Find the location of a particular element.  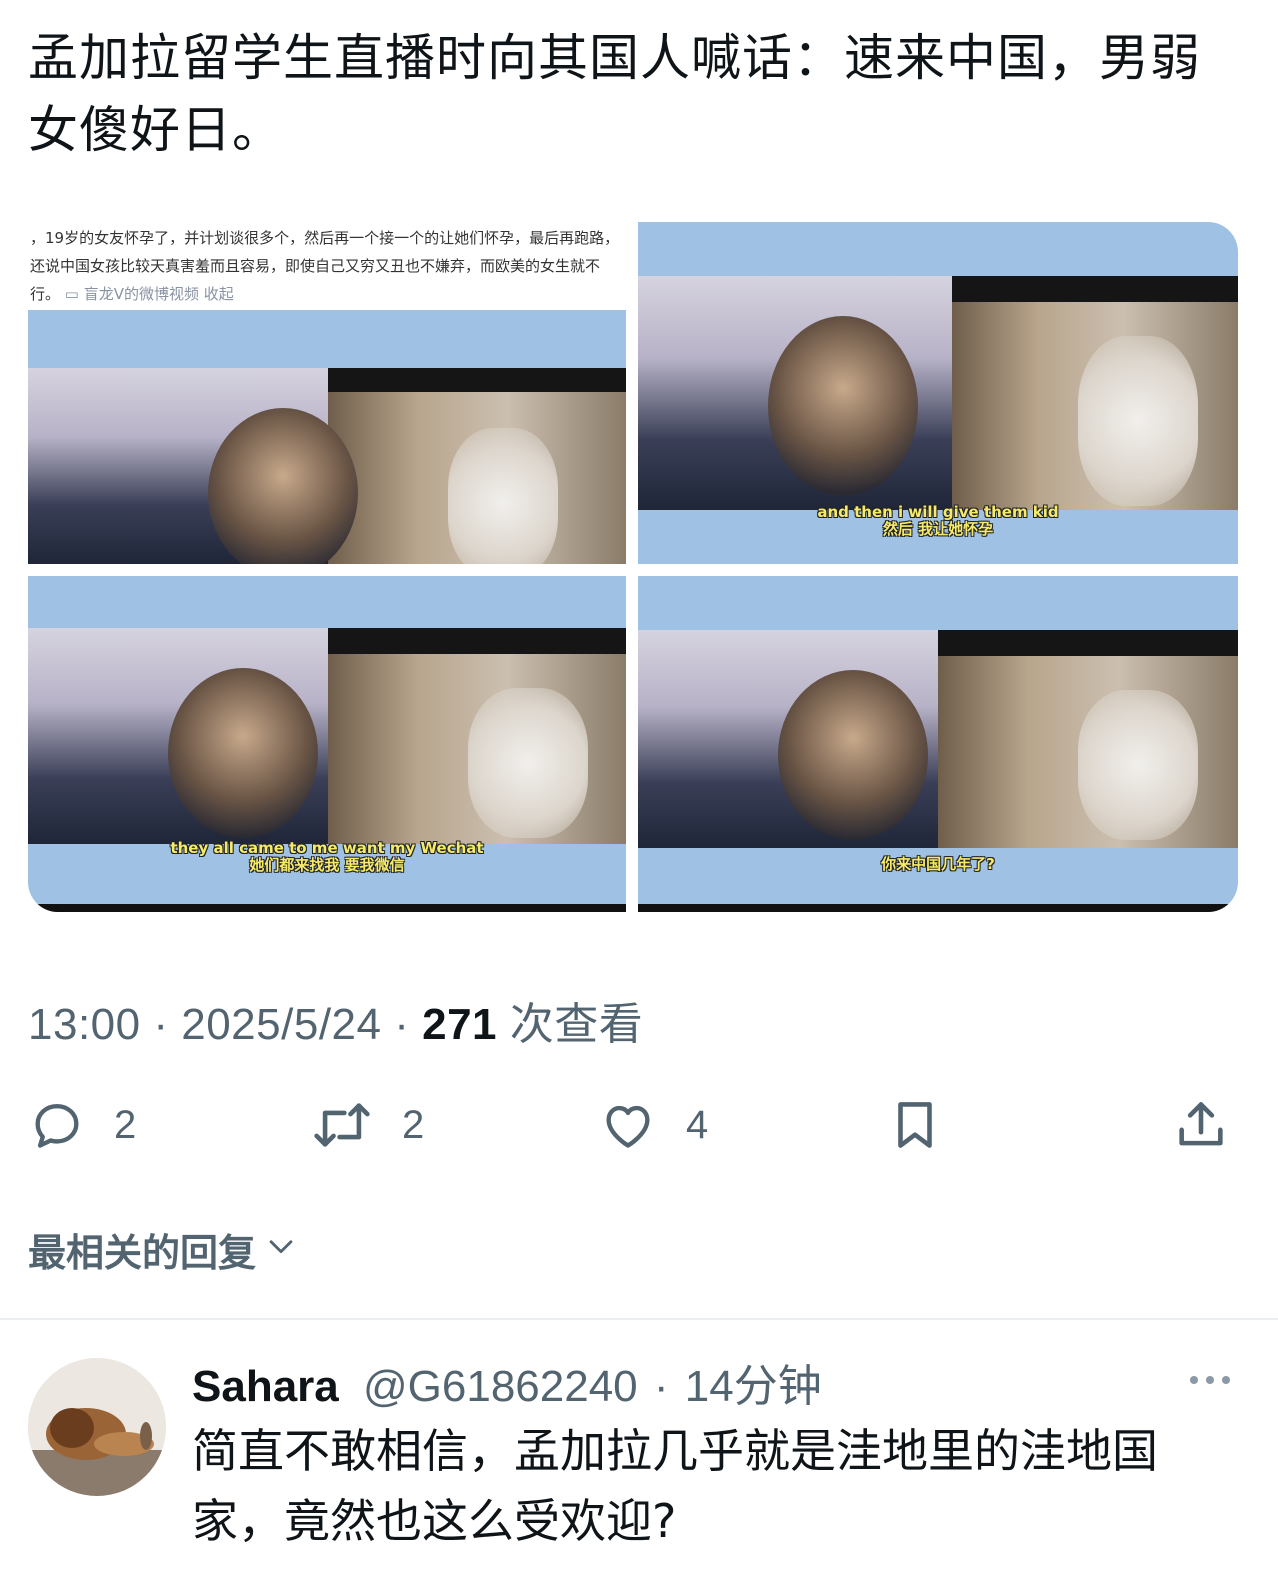

repost-count: 2 is located at coordinates (413, 1124).